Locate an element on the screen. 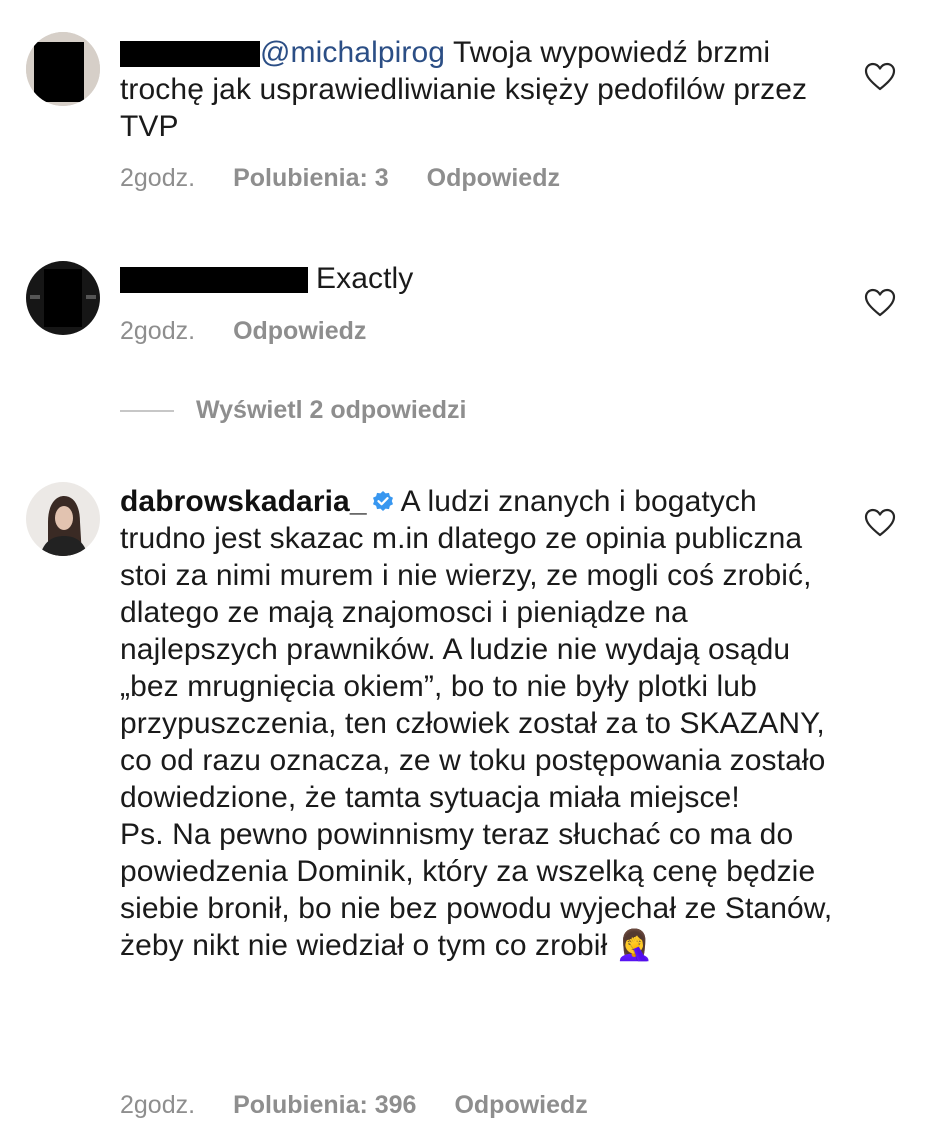 This screenshot has height=1144, width=944. view-replies-button: Wyświetl 2 odpowiedzi is located at coordinates (293, 410).